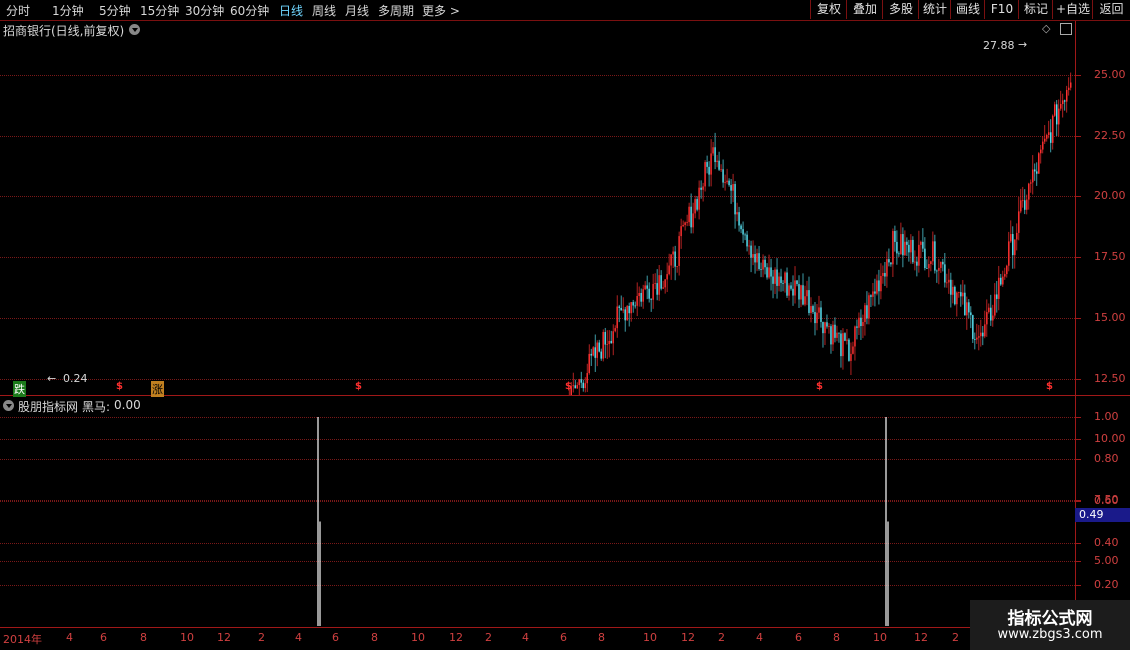  I want to click on signal-marker: $, so click(358, 386).